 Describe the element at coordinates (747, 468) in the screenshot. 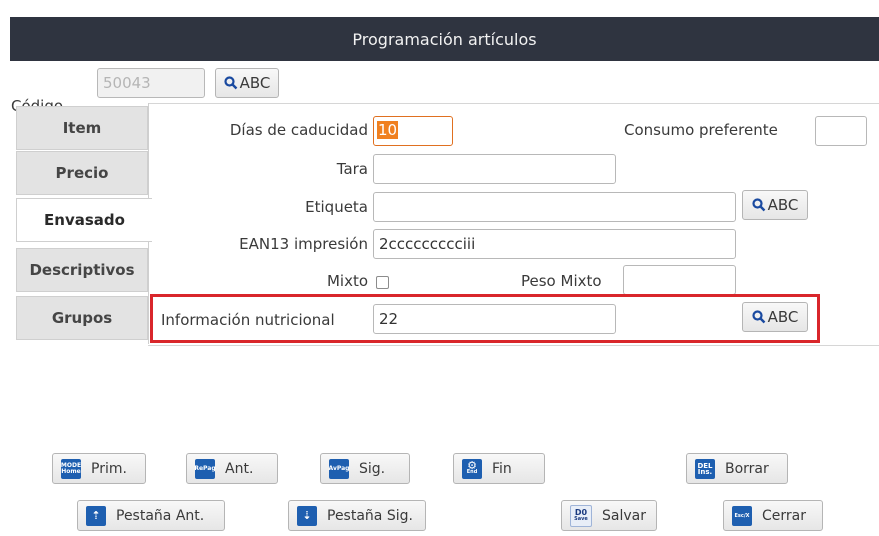

I see `borrar-label: Borrar` at that location.